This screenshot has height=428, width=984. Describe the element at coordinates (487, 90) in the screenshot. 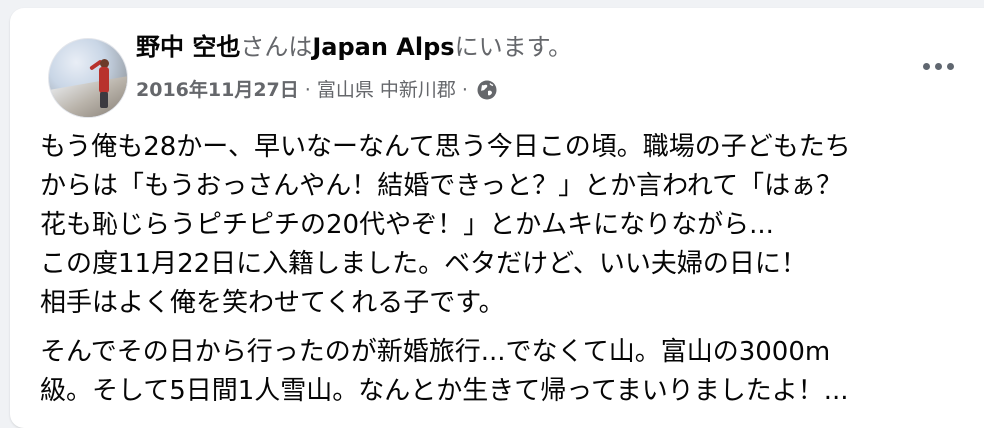

I see `globe-icon` at that location.